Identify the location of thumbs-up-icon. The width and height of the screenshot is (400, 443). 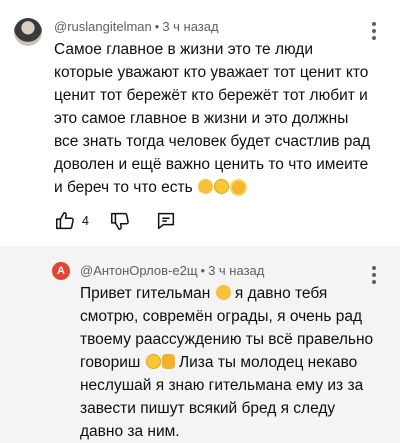
(65, 221).